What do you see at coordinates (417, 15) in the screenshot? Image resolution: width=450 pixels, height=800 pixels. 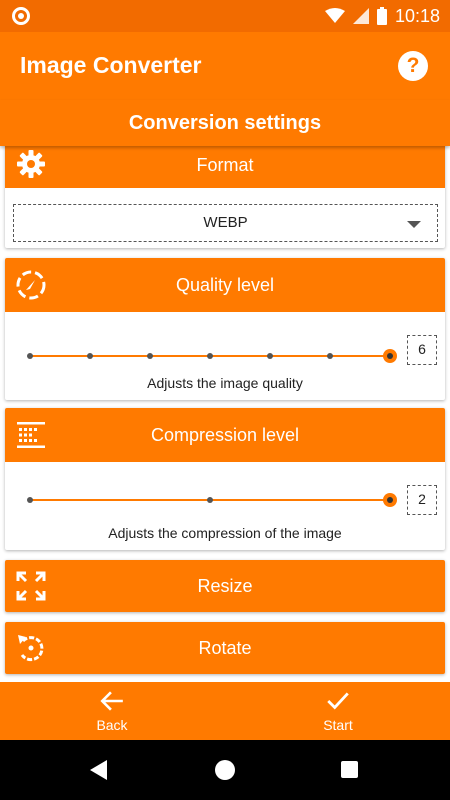 I see `status-time: 10:18` at bounding box center [417, 15].